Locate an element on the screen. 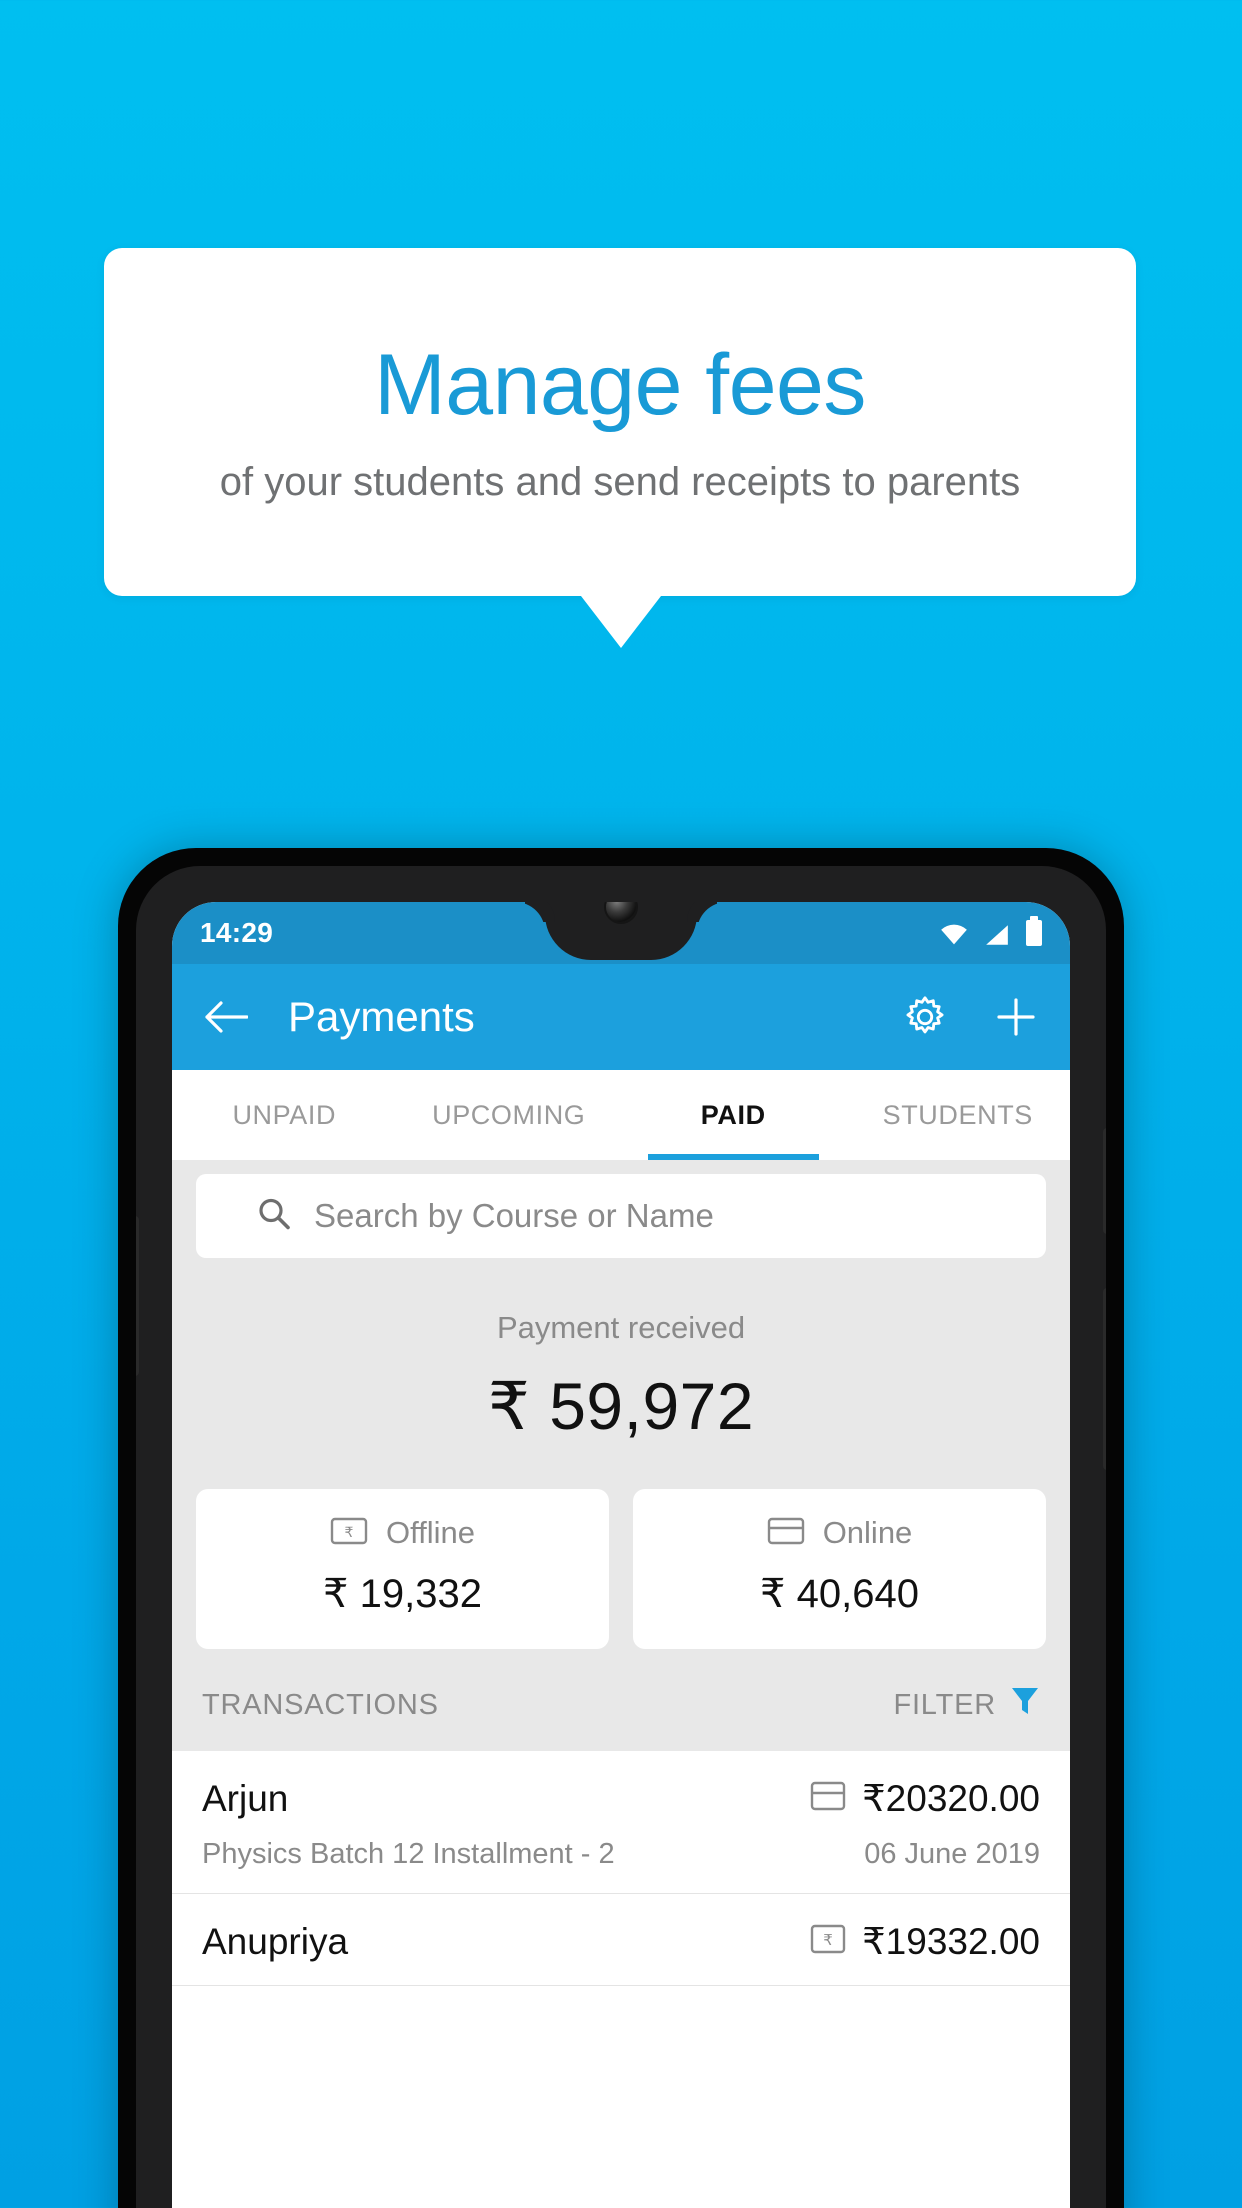 This screenshot has width=1242, height=2208. status-icons is located at coordinates (991, 931).